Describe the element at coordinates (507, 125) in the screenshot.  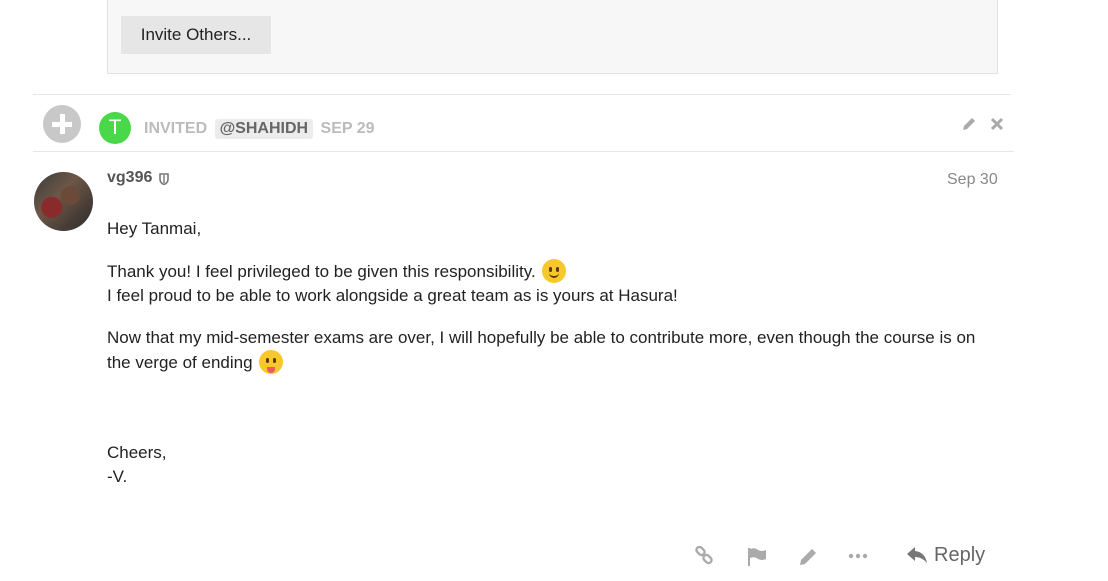
I see `small-action-row: T INVITED @SHAHIDH SEP 29` at that location.